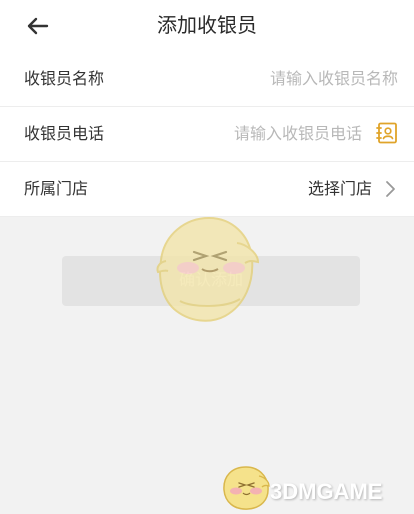 This screenshot has height=514, width=414. Describe the element at coordinates (207, 79) in the screenshot. I see `cashier-name-row: 收银员名称 请输入收银员名称` at that location.